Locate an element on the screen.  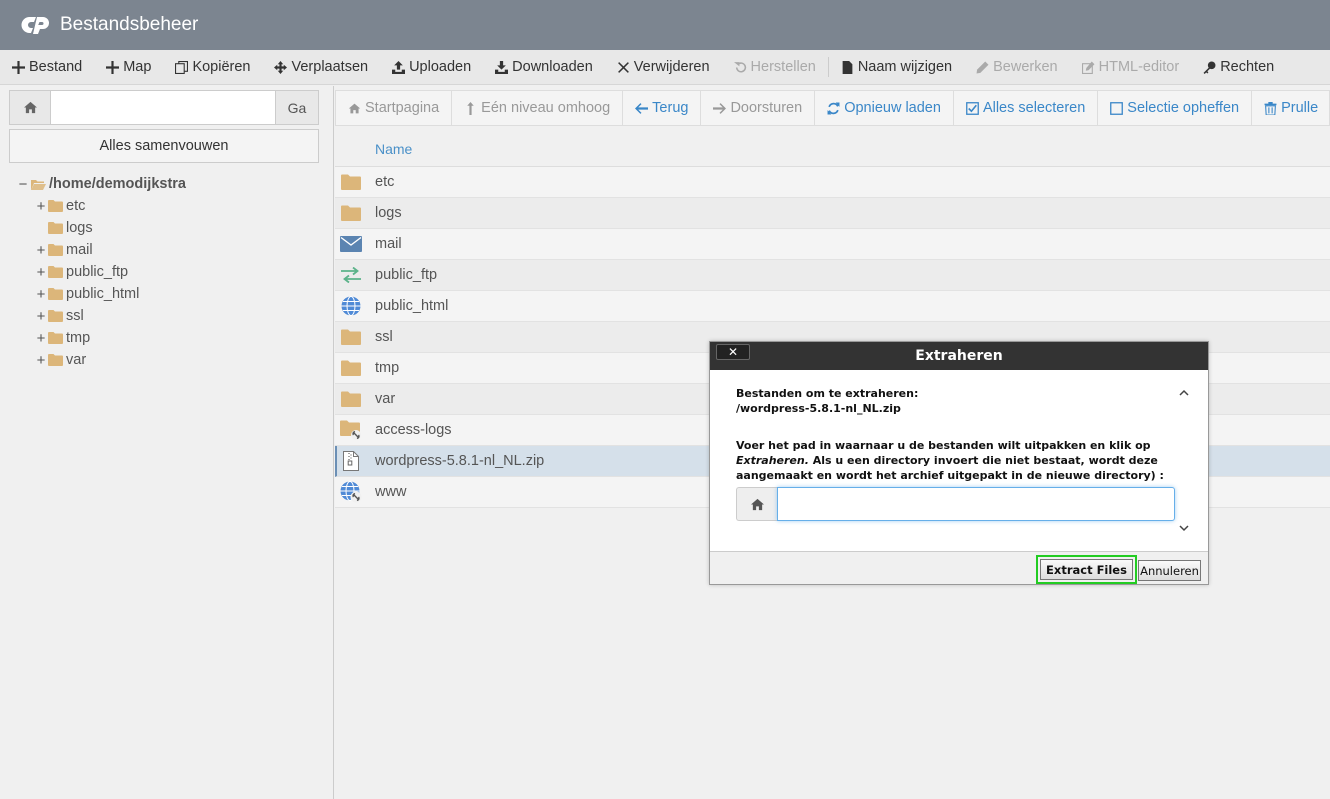
nav-terug-button: Terug is located at coordinates (662, 108).